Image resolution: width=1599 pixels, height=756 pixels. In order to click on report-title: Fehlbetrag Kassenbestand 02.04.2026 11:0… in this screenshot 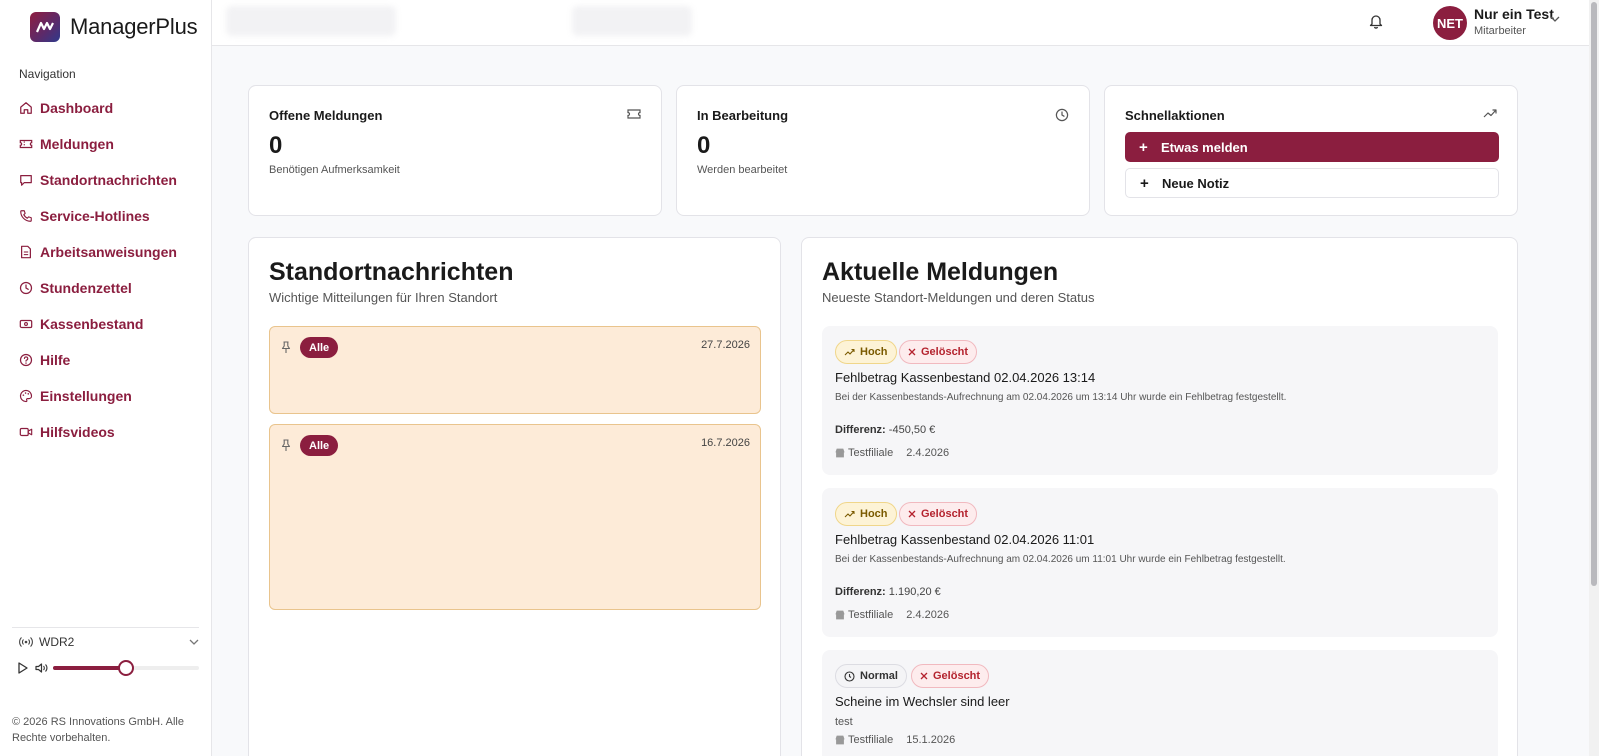, I will do `click(965, 539)`.